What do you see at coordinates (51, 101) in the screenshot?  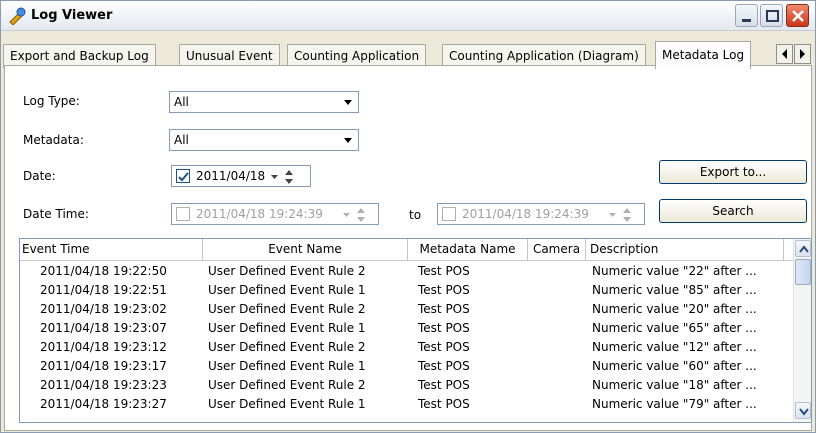 I see `log-type-label: Log Type:` at bounding box center [51, 101].